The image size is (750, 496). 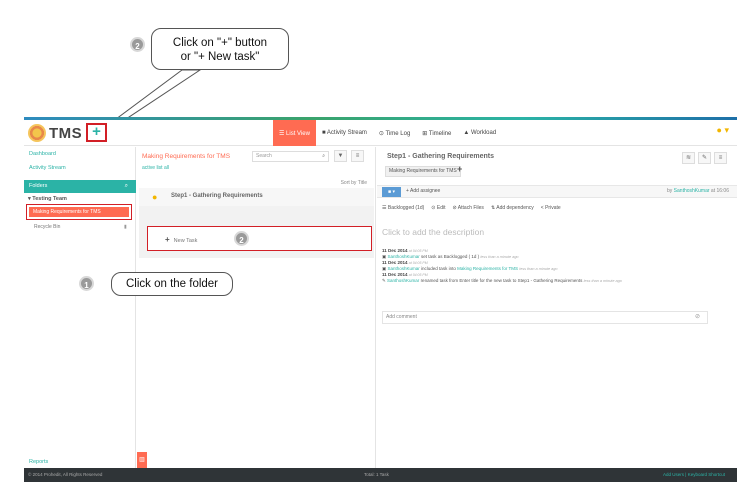 What do you see at coordinates (38, 462) in the screenshot?
I see `sidebar-item-reports: Reports` at bounding box center [38, 462].